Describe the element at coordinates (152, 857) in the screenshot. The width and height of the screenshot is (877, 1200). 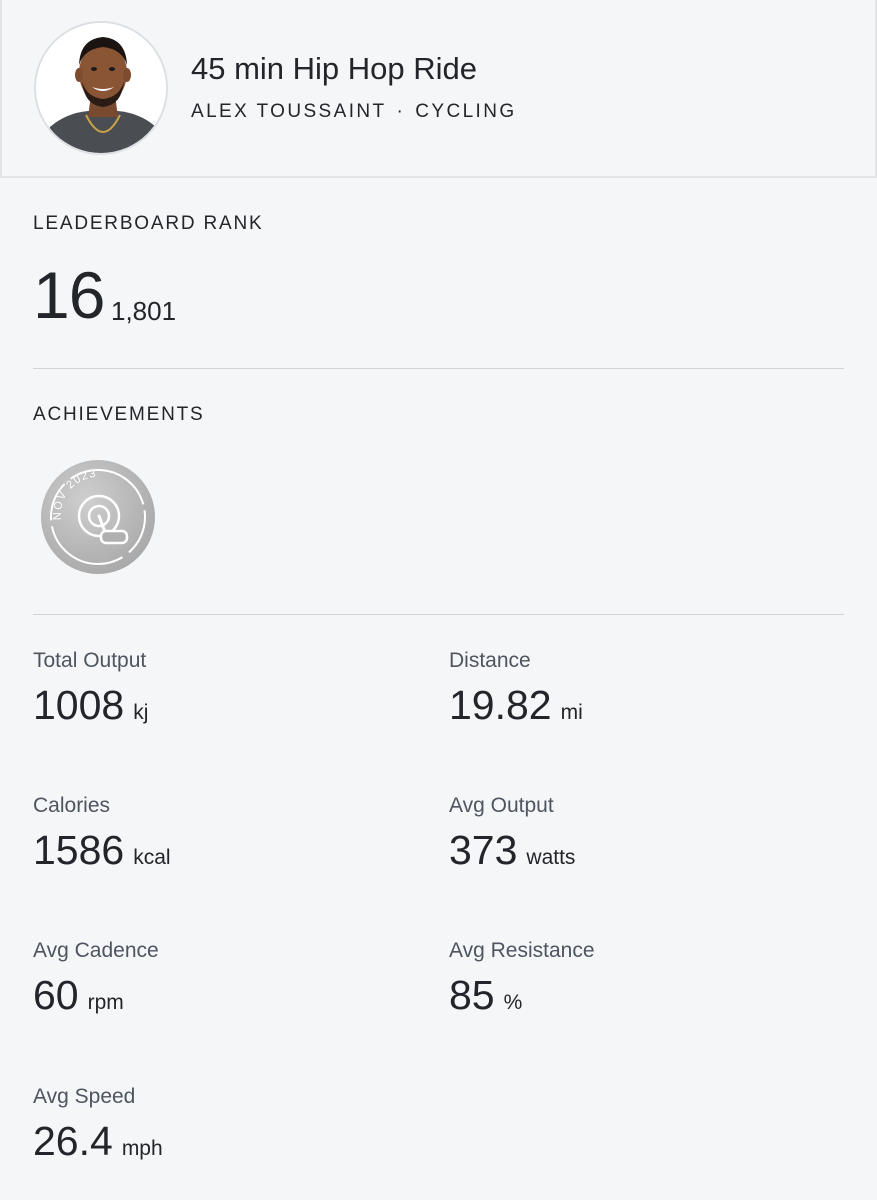
I see `metric-unit: kcal` at that location.